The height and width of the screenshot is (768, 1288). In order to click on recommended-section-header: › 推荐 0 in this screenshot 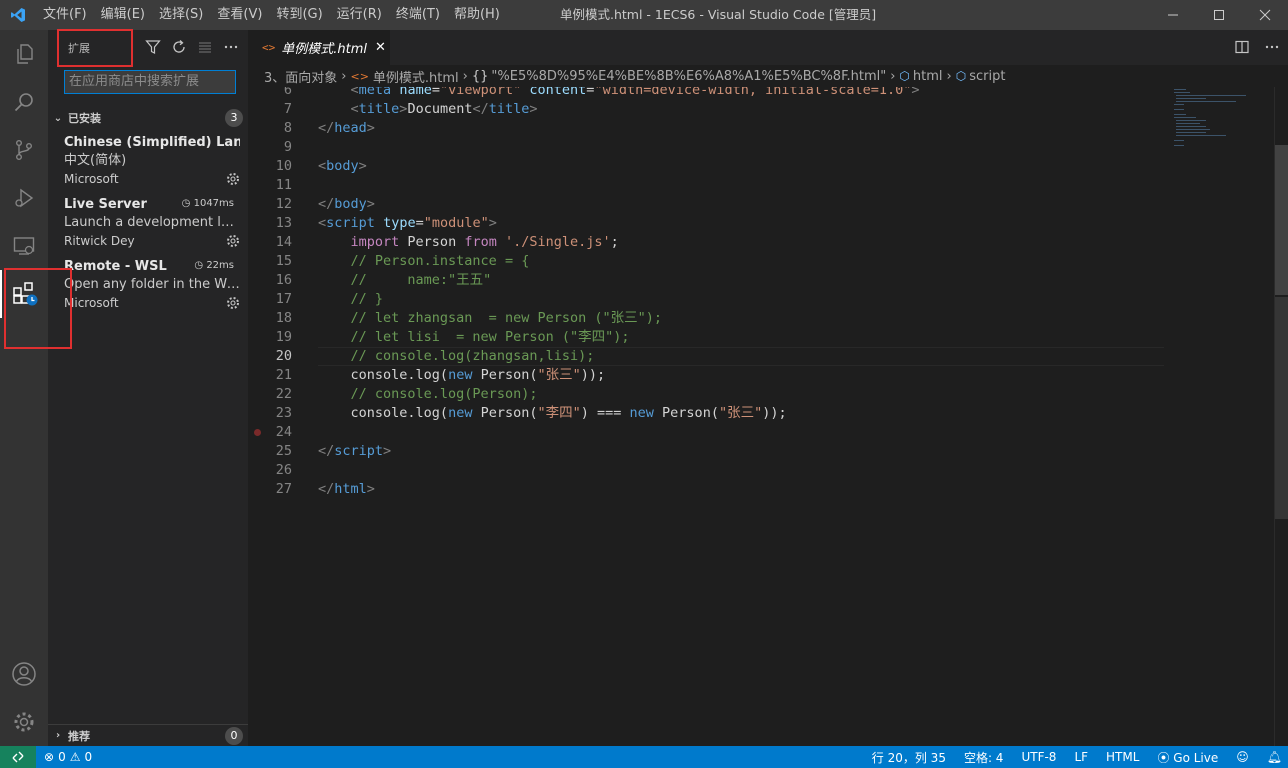, I will do `click(148, 735)`.